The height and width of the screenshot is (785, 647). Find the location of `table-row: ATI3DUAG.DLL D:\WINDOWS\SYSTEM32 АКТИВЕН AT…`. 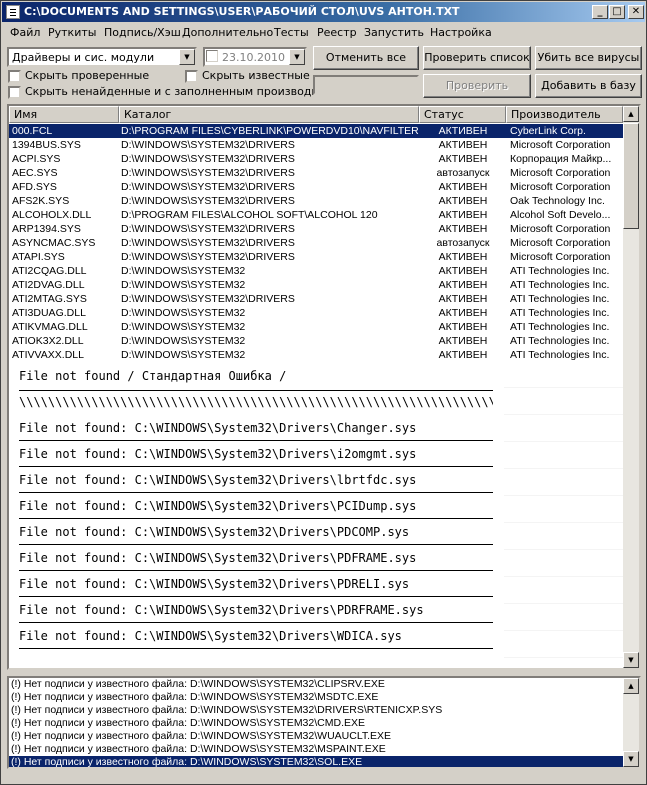

table-row: ATI3DUAG.DLL D:\WINDOWS\SYSTEM32 АКТИВЕН AT… is located at coordinates (316, 313).